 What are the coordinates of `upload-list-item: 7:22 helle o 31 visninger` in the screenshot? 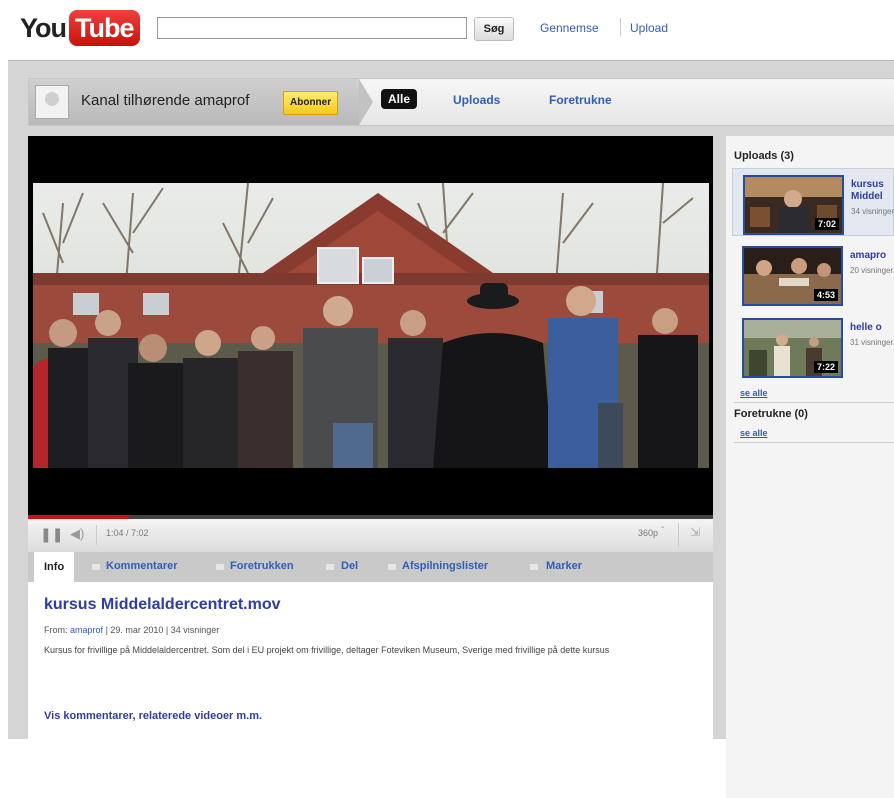 It's located at (813, 346).